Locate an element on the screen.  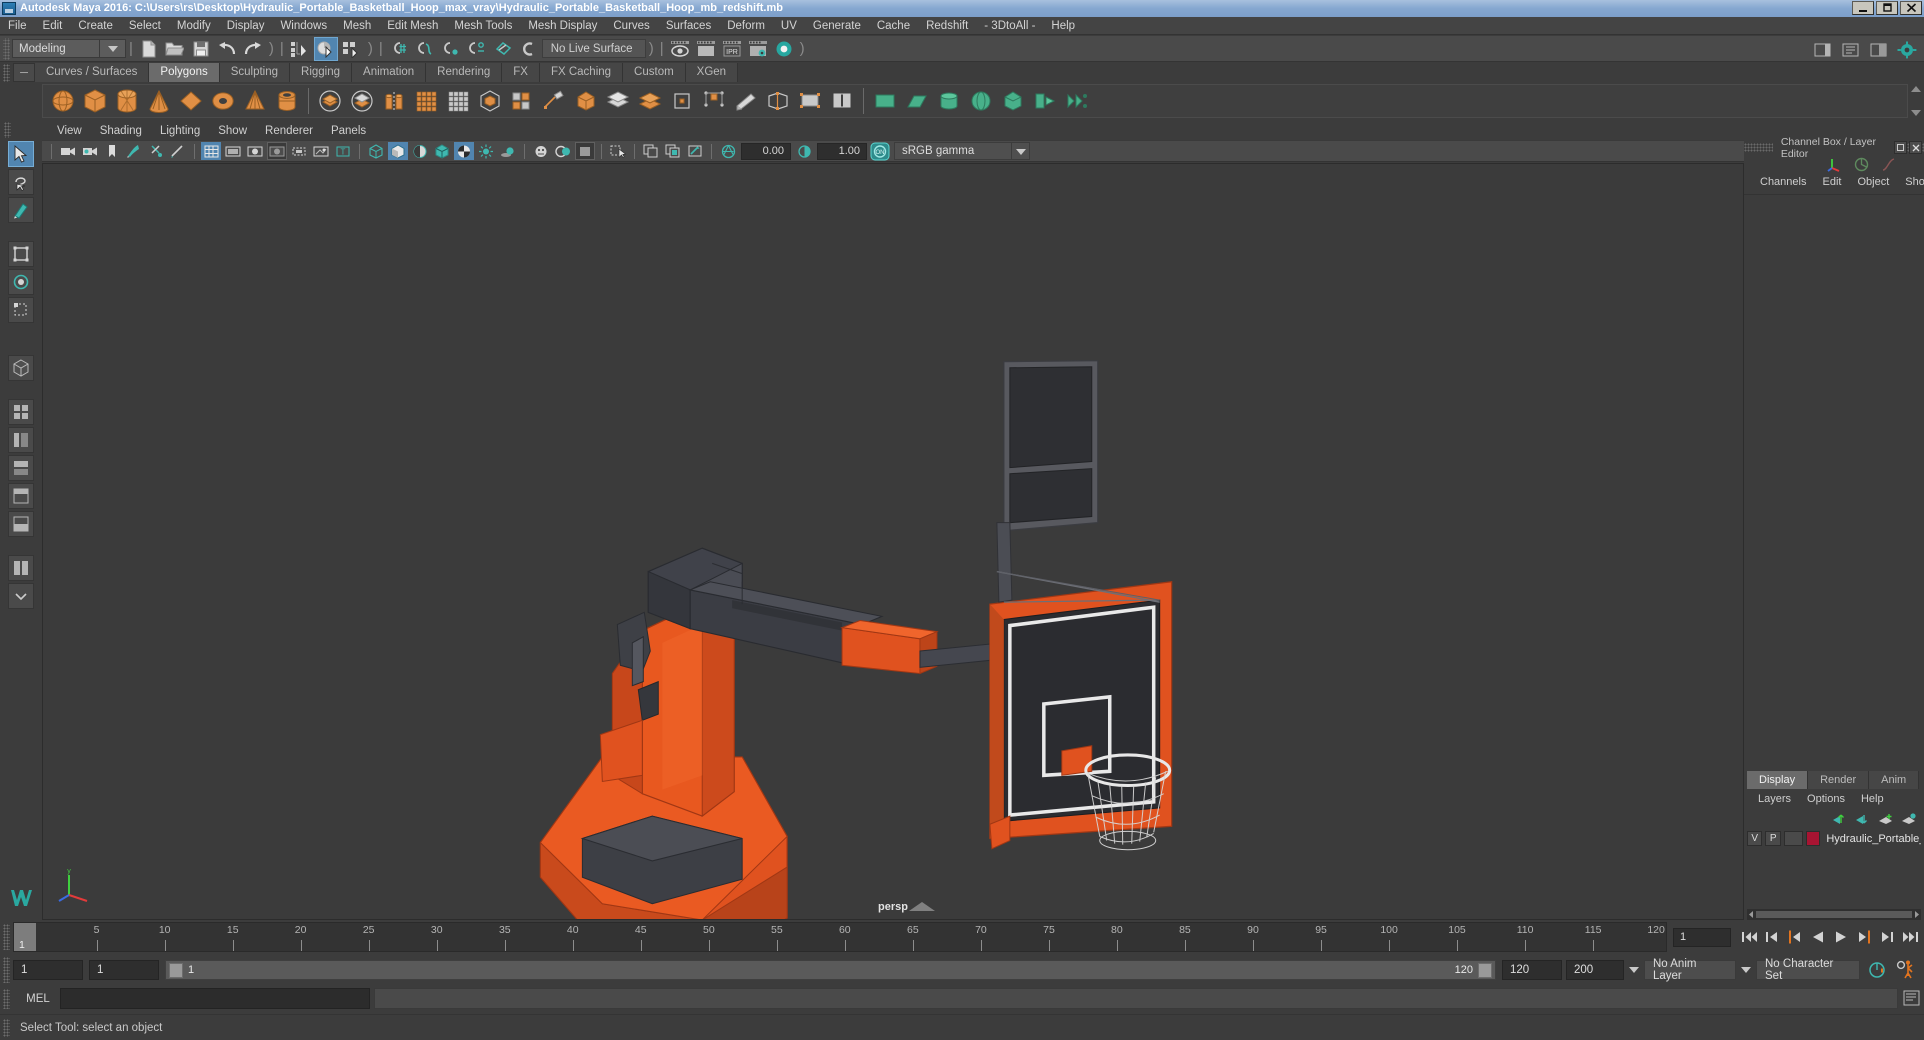
menu-edit-mesh: Edit Mesh is located at coordinates (412, 26).